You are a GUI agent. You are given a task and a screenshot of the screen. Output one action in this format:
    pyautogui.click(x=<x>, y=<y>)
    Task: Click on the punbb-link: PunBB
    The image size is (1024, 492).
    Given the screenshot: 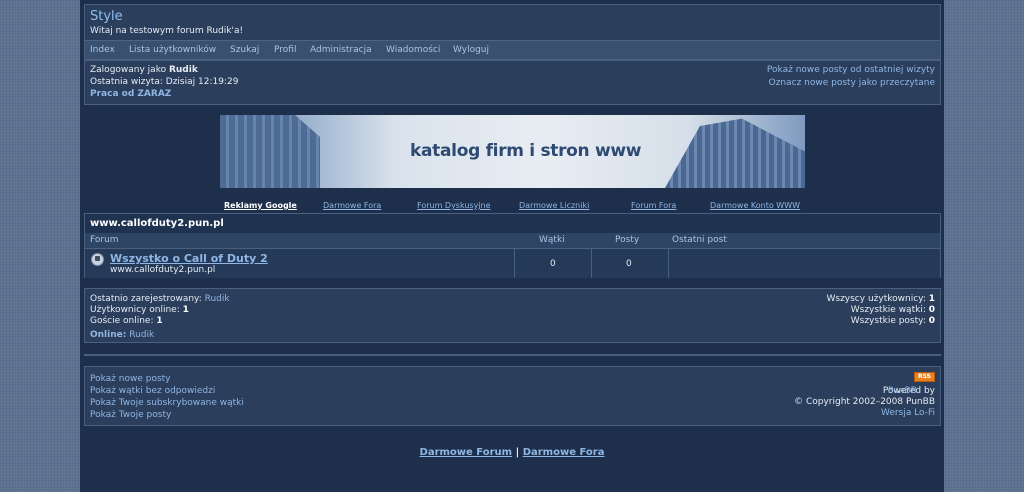 What is the action you would take?
    pyautogui.click(x=902, y=391)
    